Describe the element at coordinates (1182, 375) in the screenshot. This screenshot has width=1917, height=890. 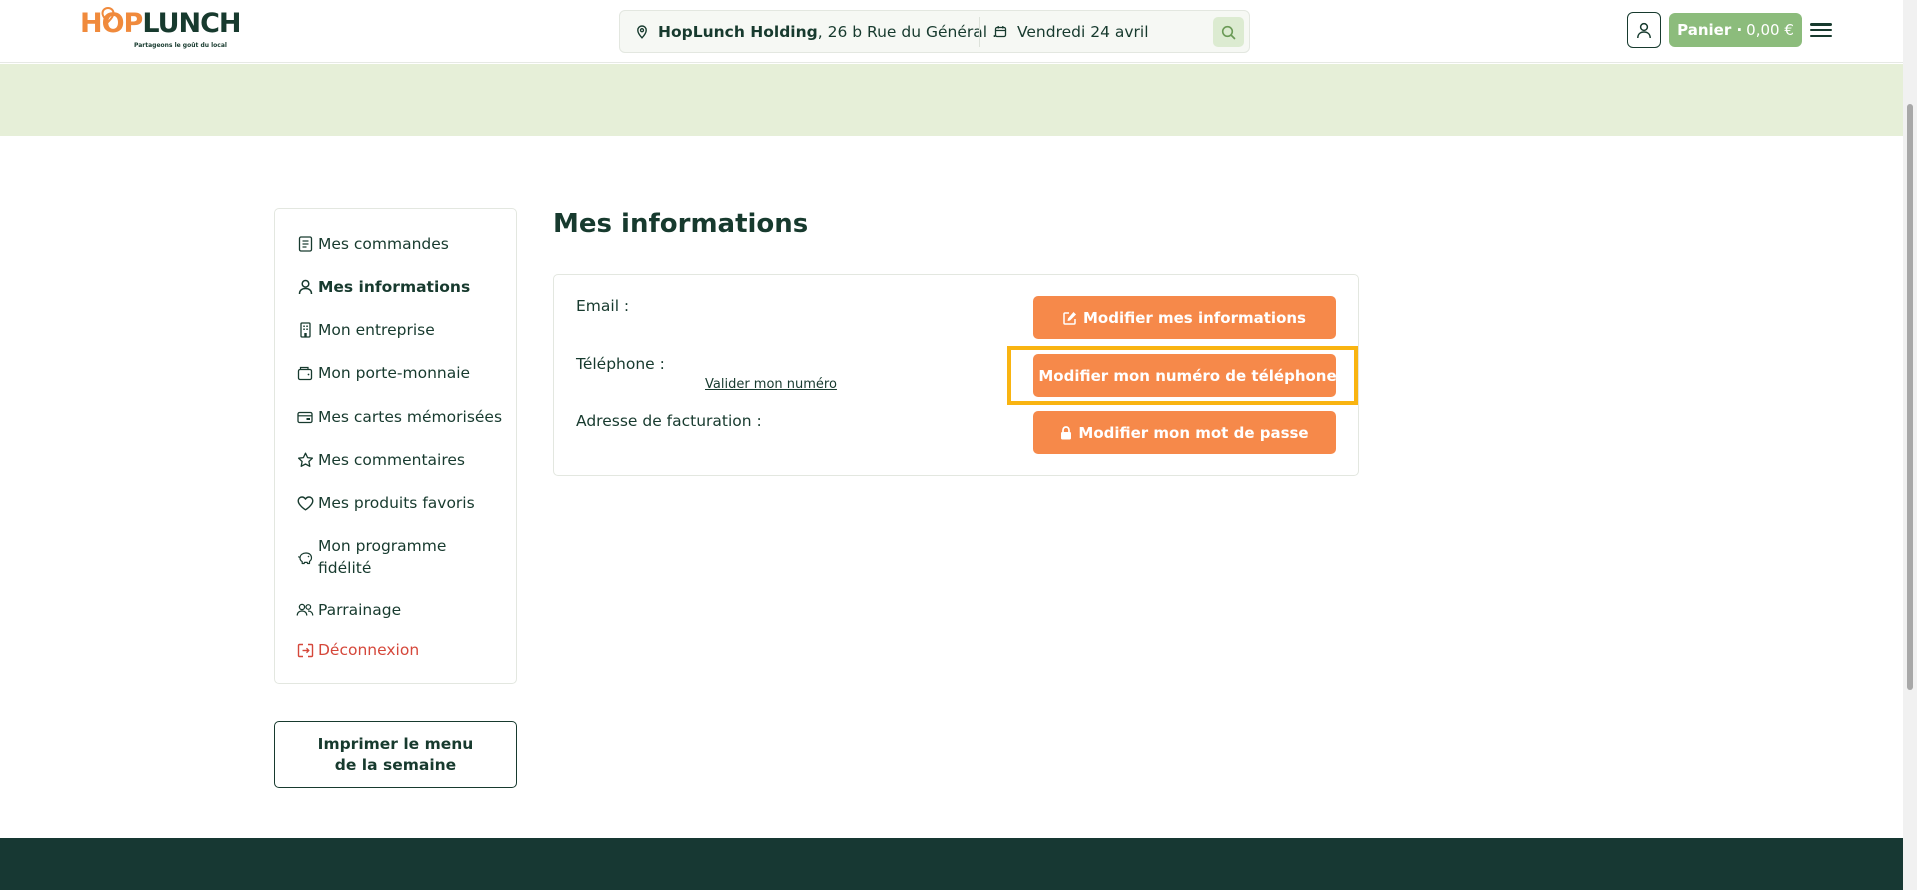
I see `highlight-box` at that location.